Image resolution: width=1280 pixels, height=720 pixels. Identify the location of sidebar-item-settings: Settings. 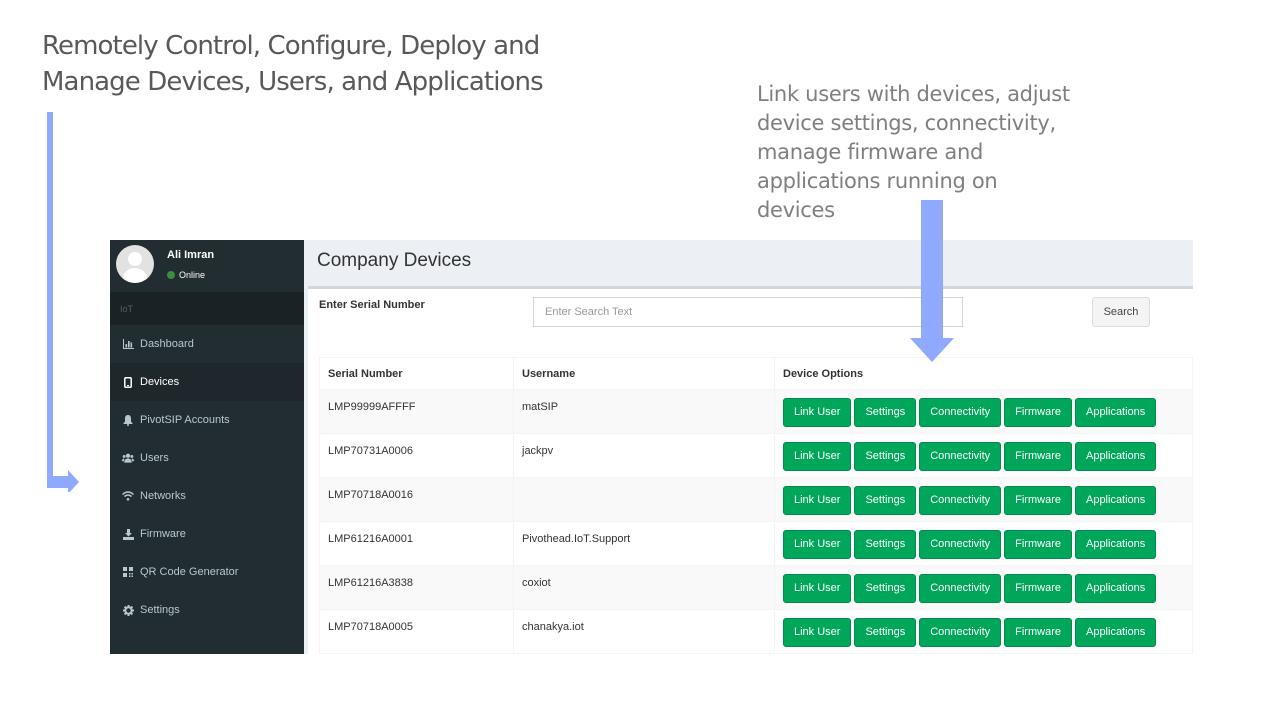
(207, 610).